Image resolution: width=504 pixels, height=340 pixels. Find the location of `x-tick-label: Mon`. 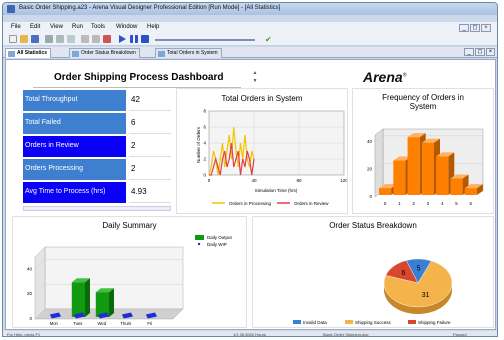

x-tick-label: Mon is located at coordinates (54, 323).